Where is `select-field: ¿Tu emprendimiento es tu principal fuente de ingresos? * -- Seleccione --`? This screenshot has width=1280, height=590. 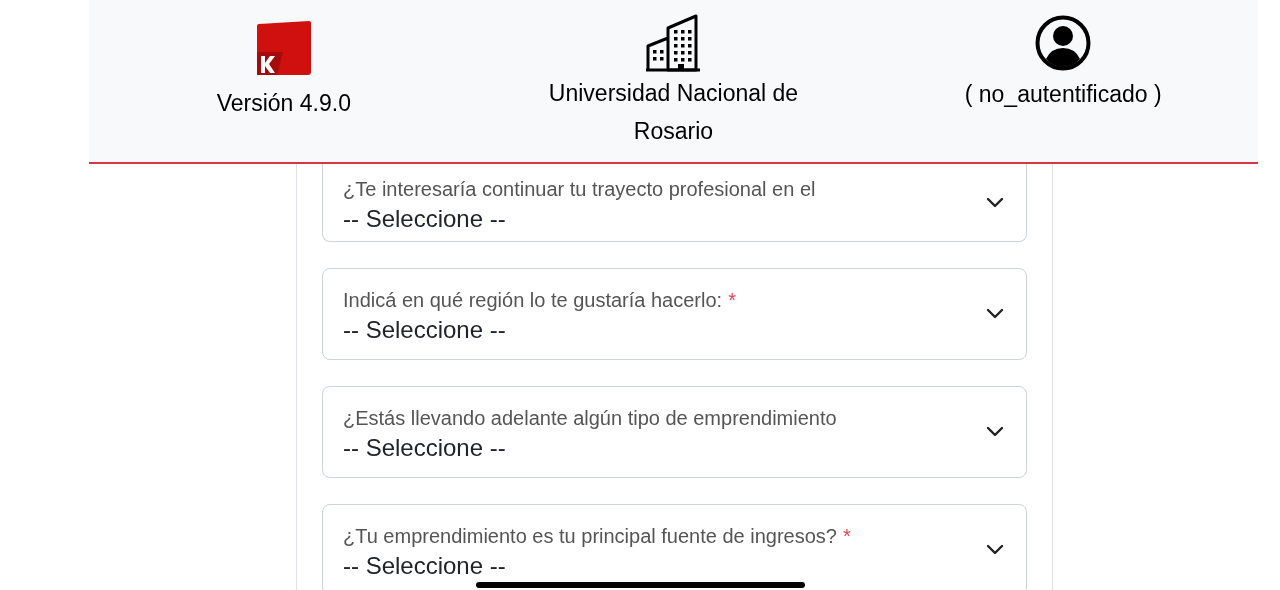
select-field: ¿Tu emprendimiento es tu principal fuente de ingresos? * -- Seleccione -- is located at coordinates (674, 547).